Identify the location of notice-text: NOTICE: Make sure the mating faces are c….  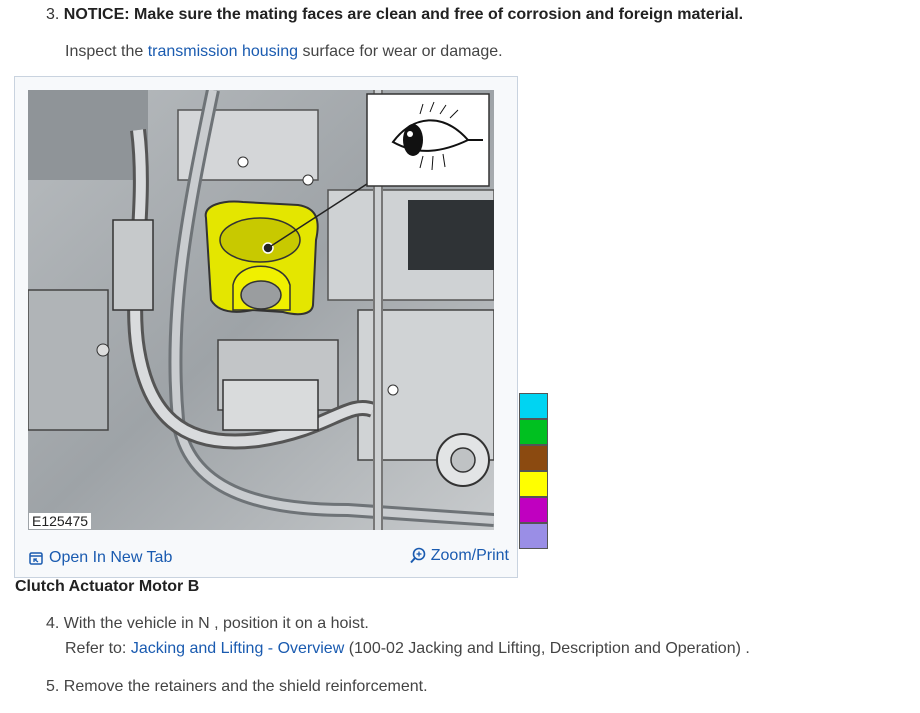
(403, 14).